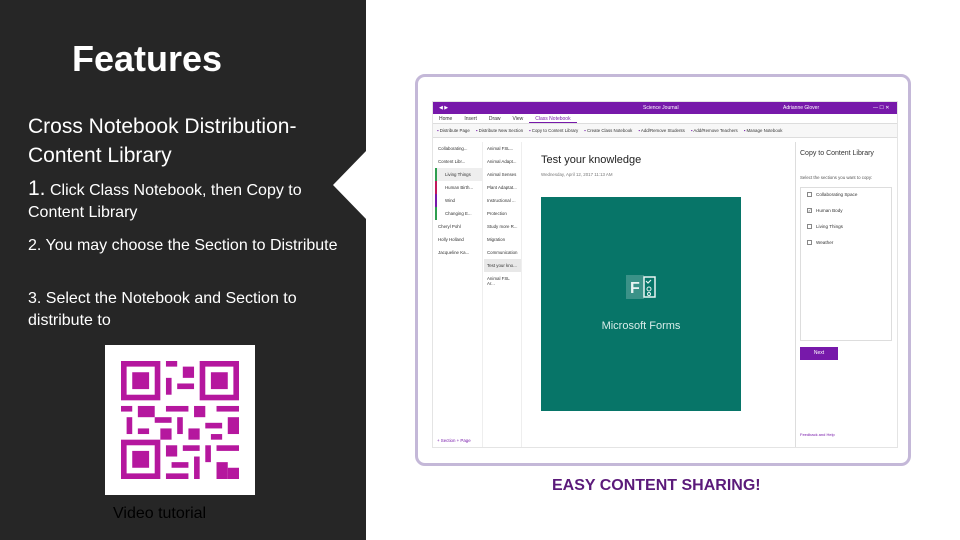 The height and width of the screenshot is (540, 960). What do you see at coordinates (577, 174) in the screenshot?
I see `page-date: Wednesday, April 12, 2017 11:13 AM` at bounding box center [577, 174].